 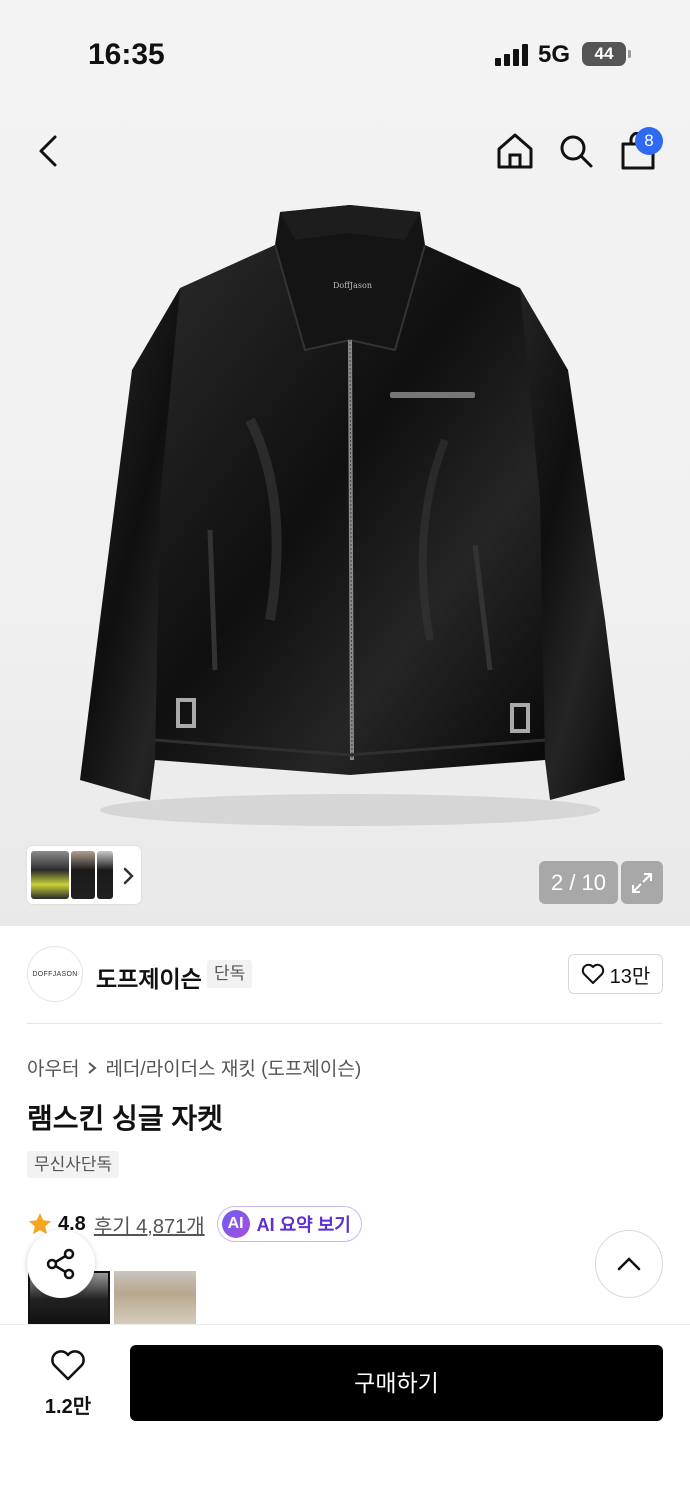 What do you see at coordinates (630, 976) in the screenshot?
I see `brand-like-count: 13만` at bounding box center [630, 976].